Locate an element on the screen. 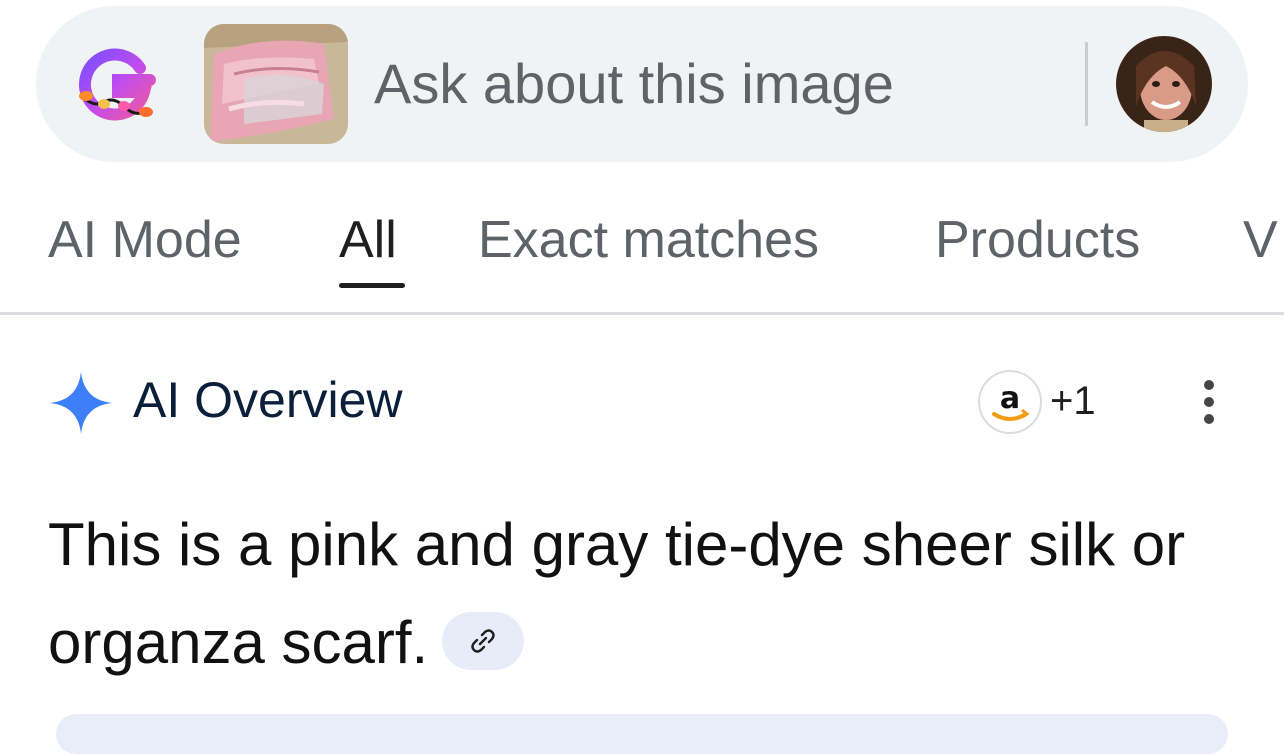 The width and height of the screenshot is (1284, 754). source-link-chip is located at coordinates (483, 641).